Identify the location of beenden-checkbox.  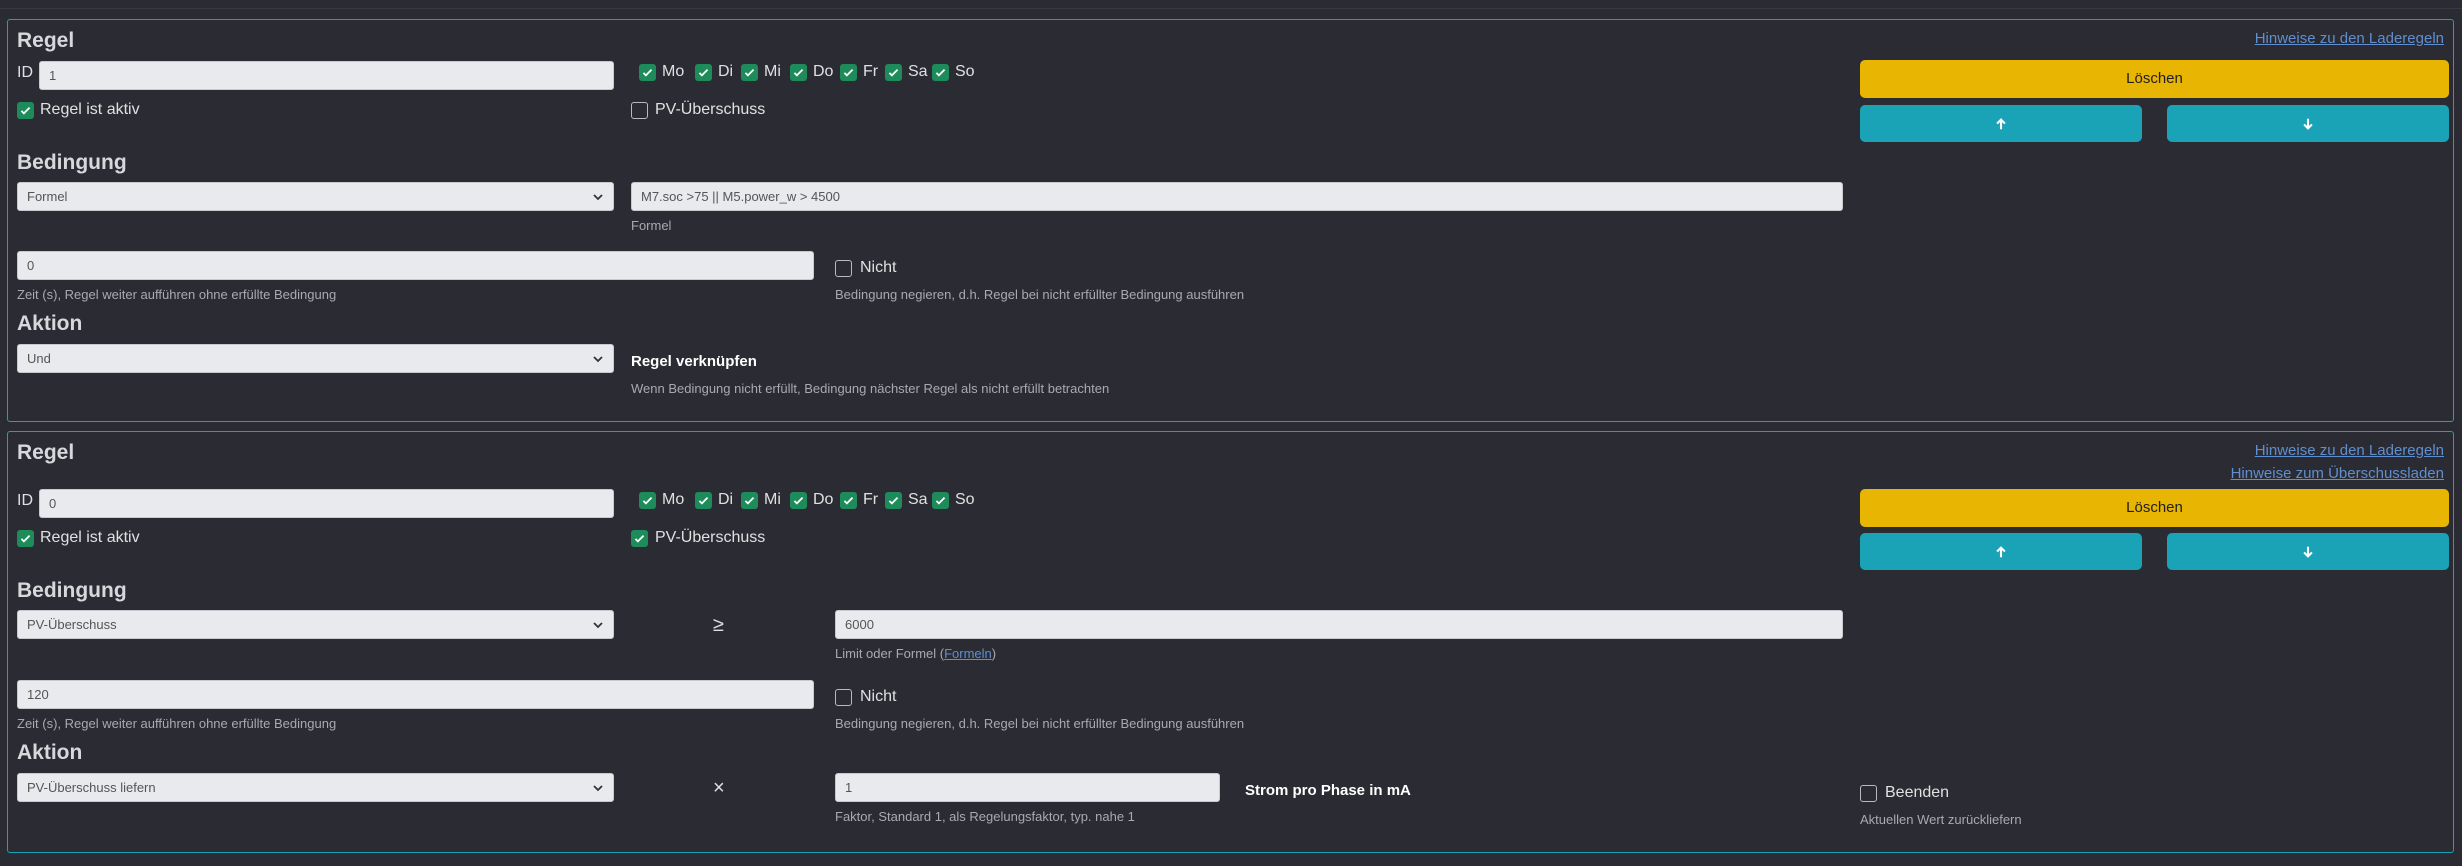
(1868, 793).